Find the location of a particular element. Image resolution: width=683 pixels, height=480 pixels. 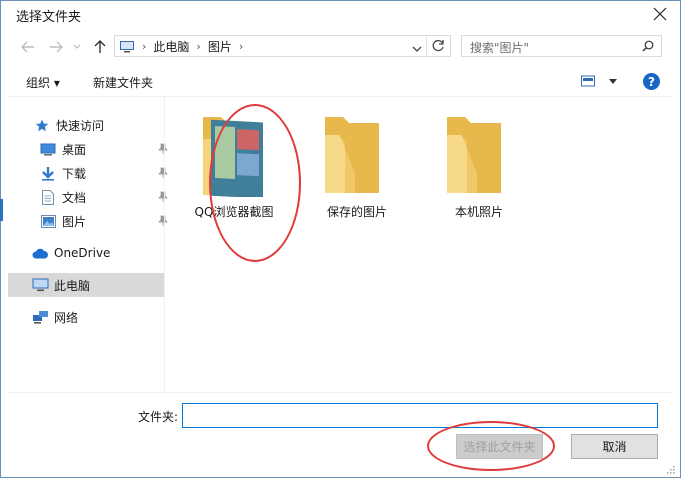

folder-item-saved-pictures is located at coordinates (352, 155).